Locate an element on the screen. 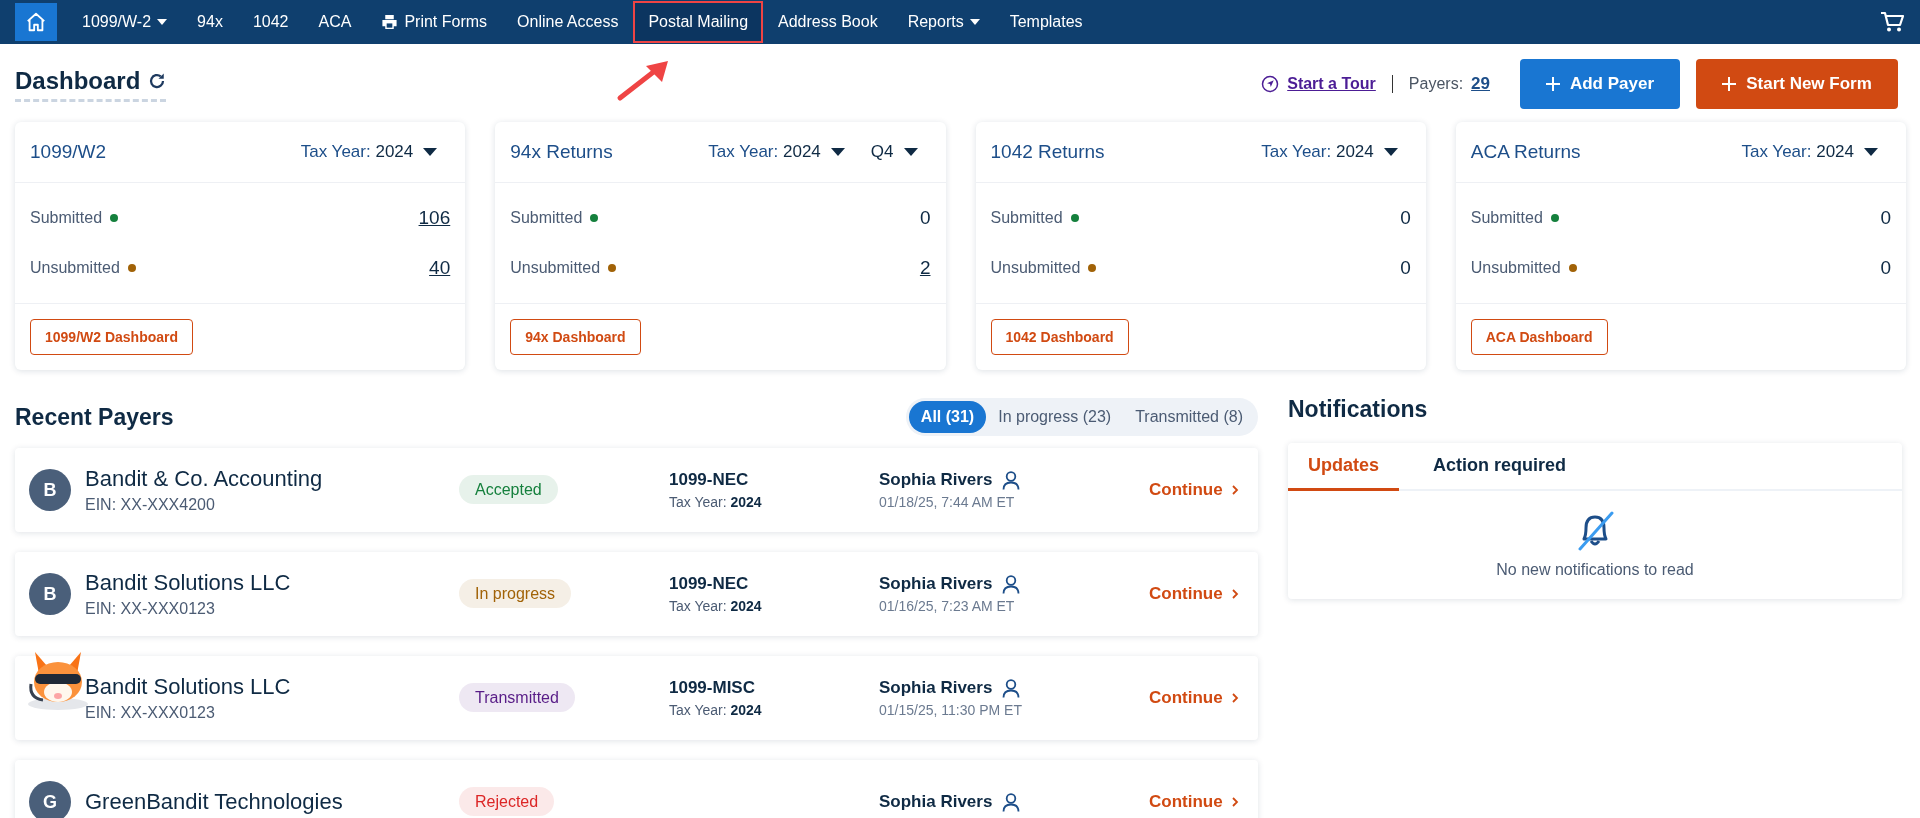 The height and width of the screenshot is (818, 1920). count-link: 2 is located at coordinates (925, 268).